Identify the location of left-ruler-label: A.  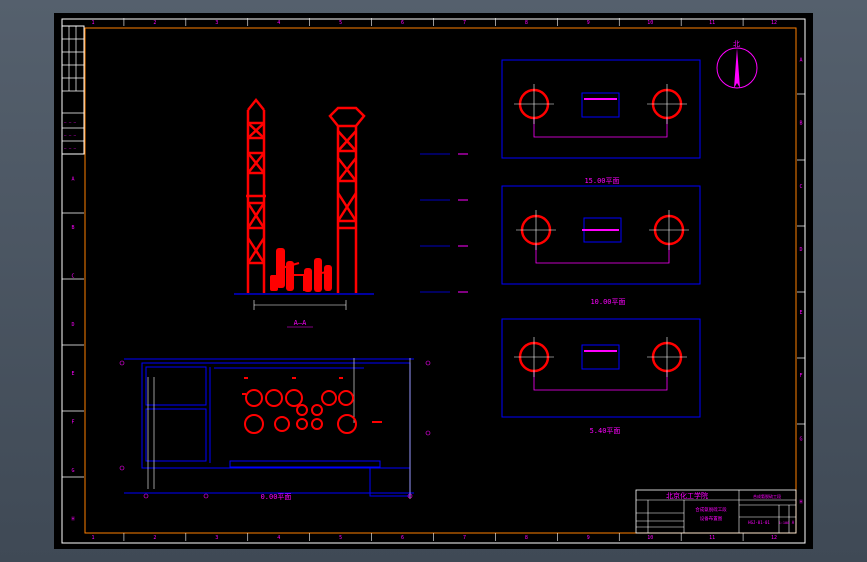
(72, 179).